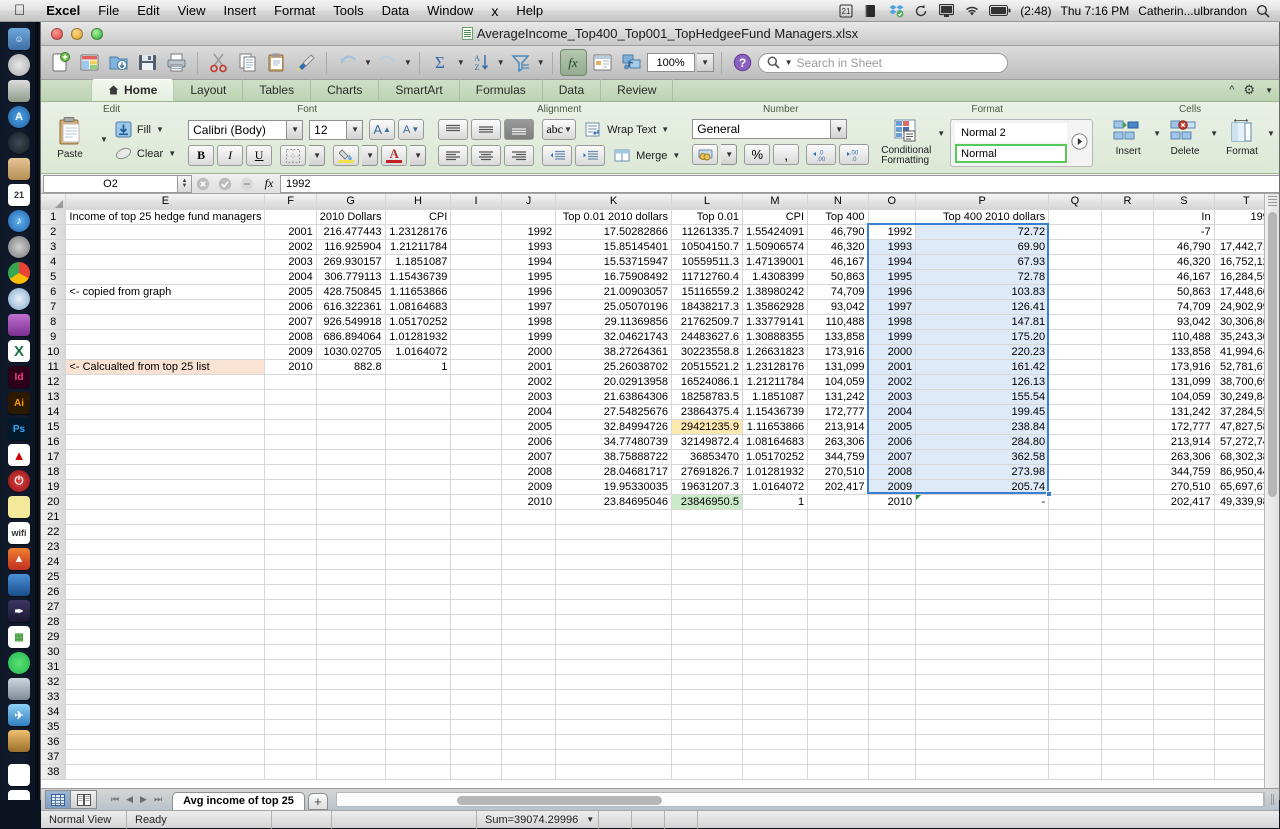 This screenshot has height=829, width=1280. Describe the element at coordinates (1075, 712) in the screenshot. I see `cell-q34` at that location.